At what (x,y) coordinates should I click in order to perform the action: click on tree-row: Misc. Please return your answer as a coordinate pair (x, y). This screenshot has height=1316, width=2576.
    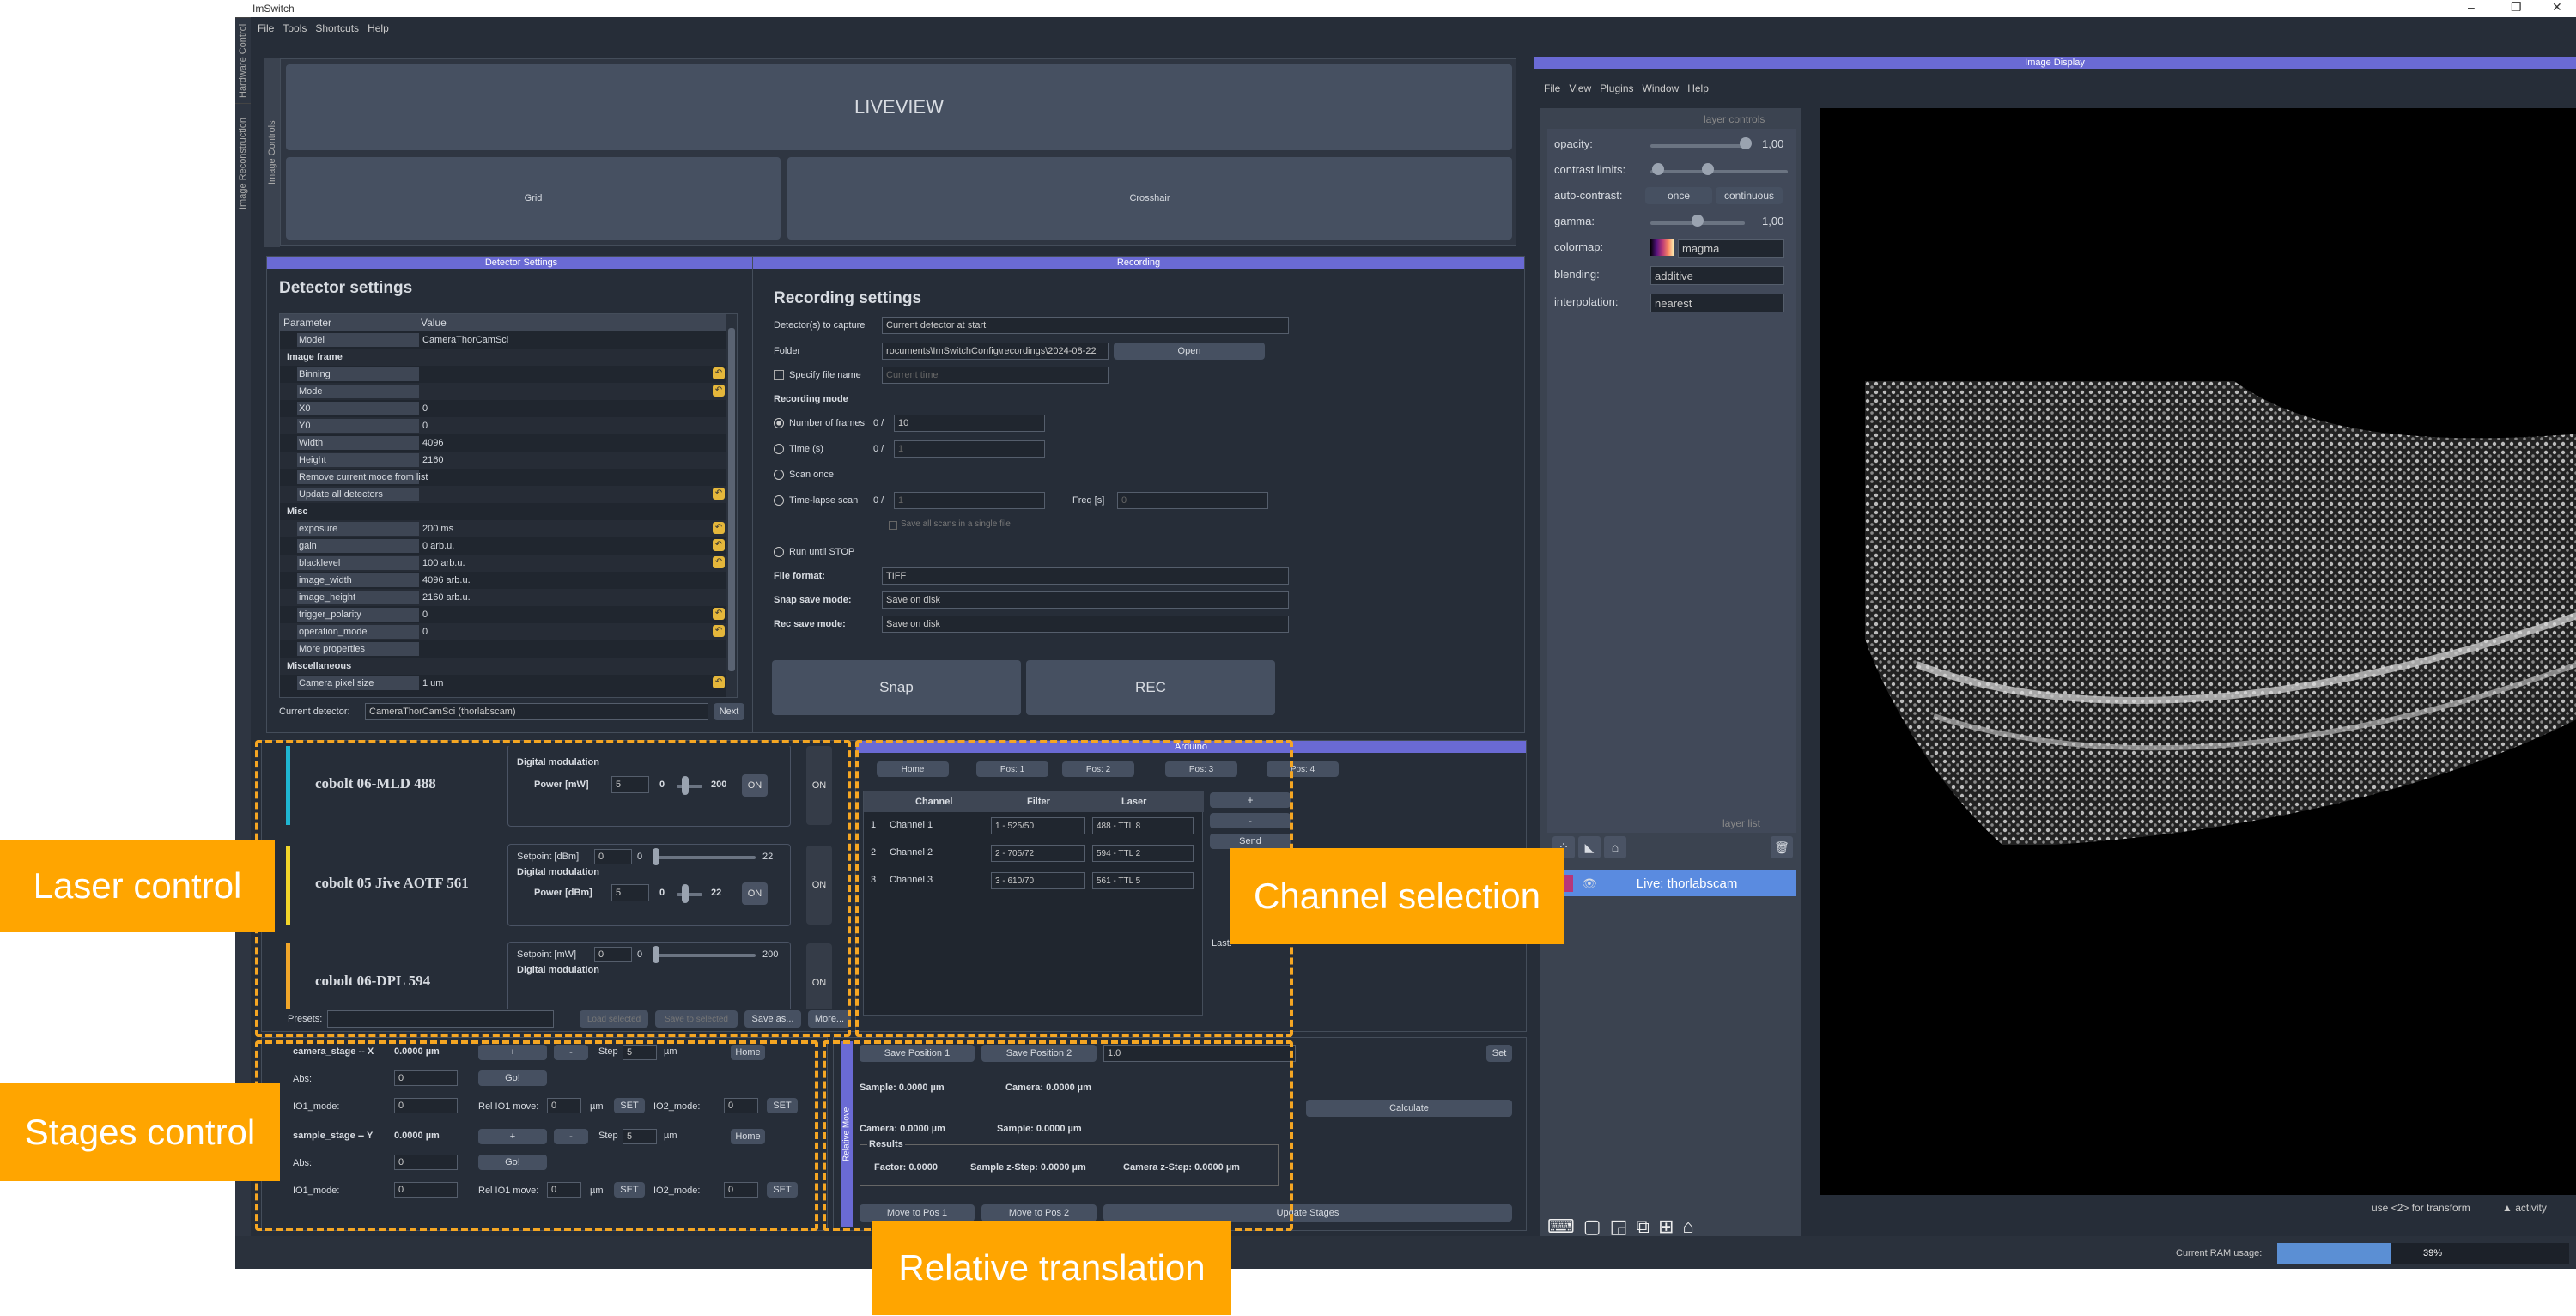
    Looking at the image, I should click on (503, 511).